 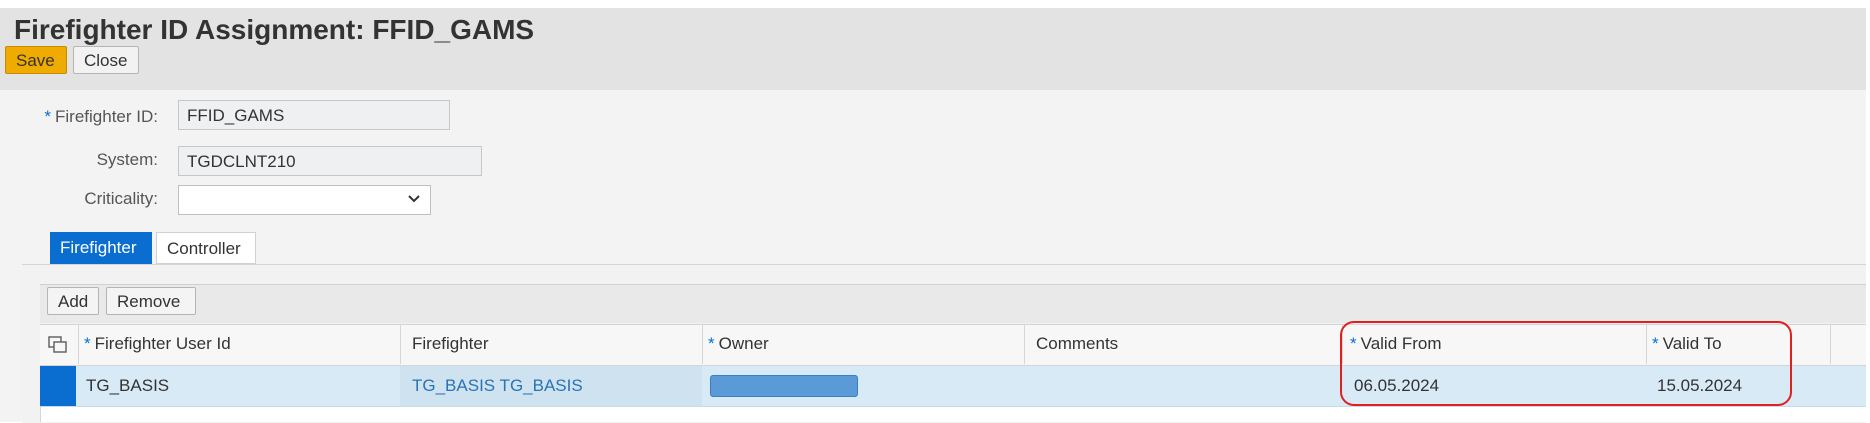 What do you see at coordinates (157, 344) in the screenshot?
I see `col-header-user-id: * Firefighter User Id` at bounding box center [157, 344].